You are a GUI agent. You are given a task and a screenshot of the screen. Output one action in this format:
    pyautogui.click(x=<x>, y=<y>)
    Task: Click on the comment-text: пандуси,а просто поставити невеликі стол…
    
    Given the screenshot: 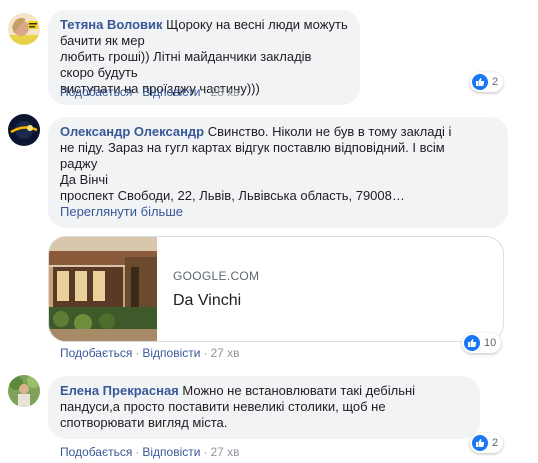 What is the action you would take?
    pyautogui.click(x=223, y=406)
    